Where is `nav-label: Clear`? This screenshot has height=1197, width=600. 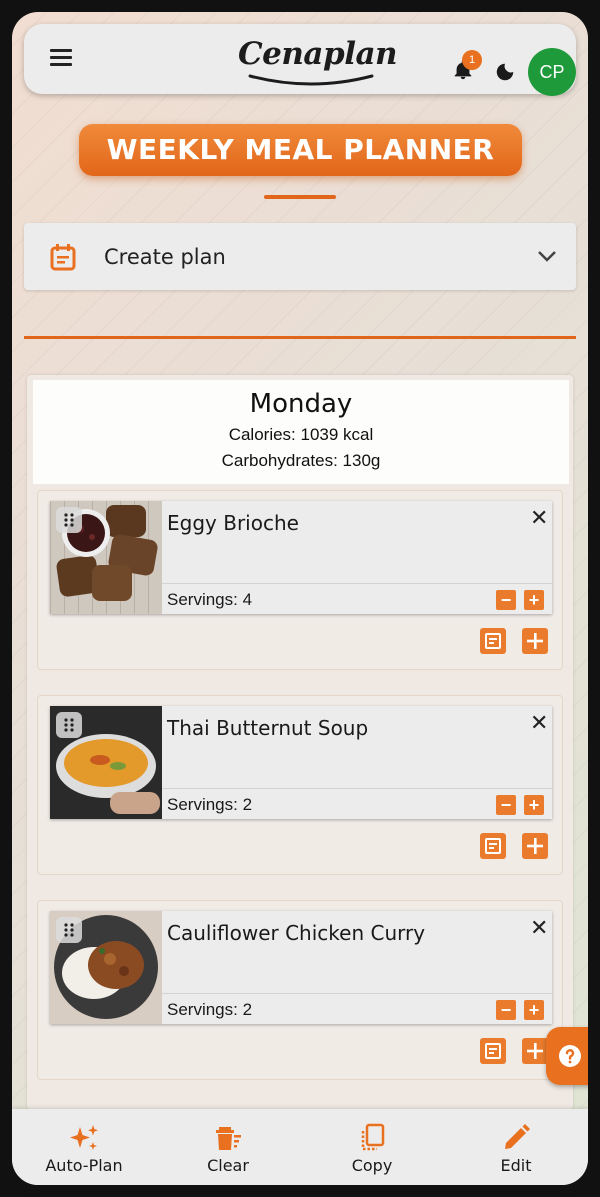
nav-label: Clear is located at coordinates (228, 1165).